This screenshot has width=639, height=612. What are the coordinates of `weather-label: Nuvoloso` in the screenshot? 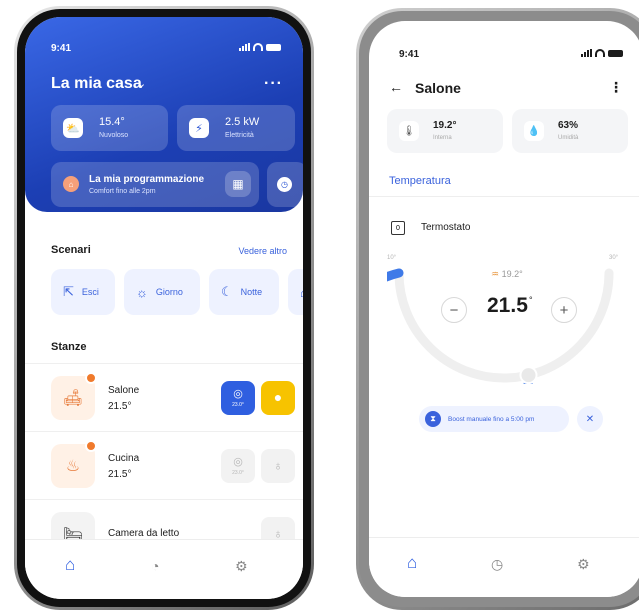 It's located at (114, 135).